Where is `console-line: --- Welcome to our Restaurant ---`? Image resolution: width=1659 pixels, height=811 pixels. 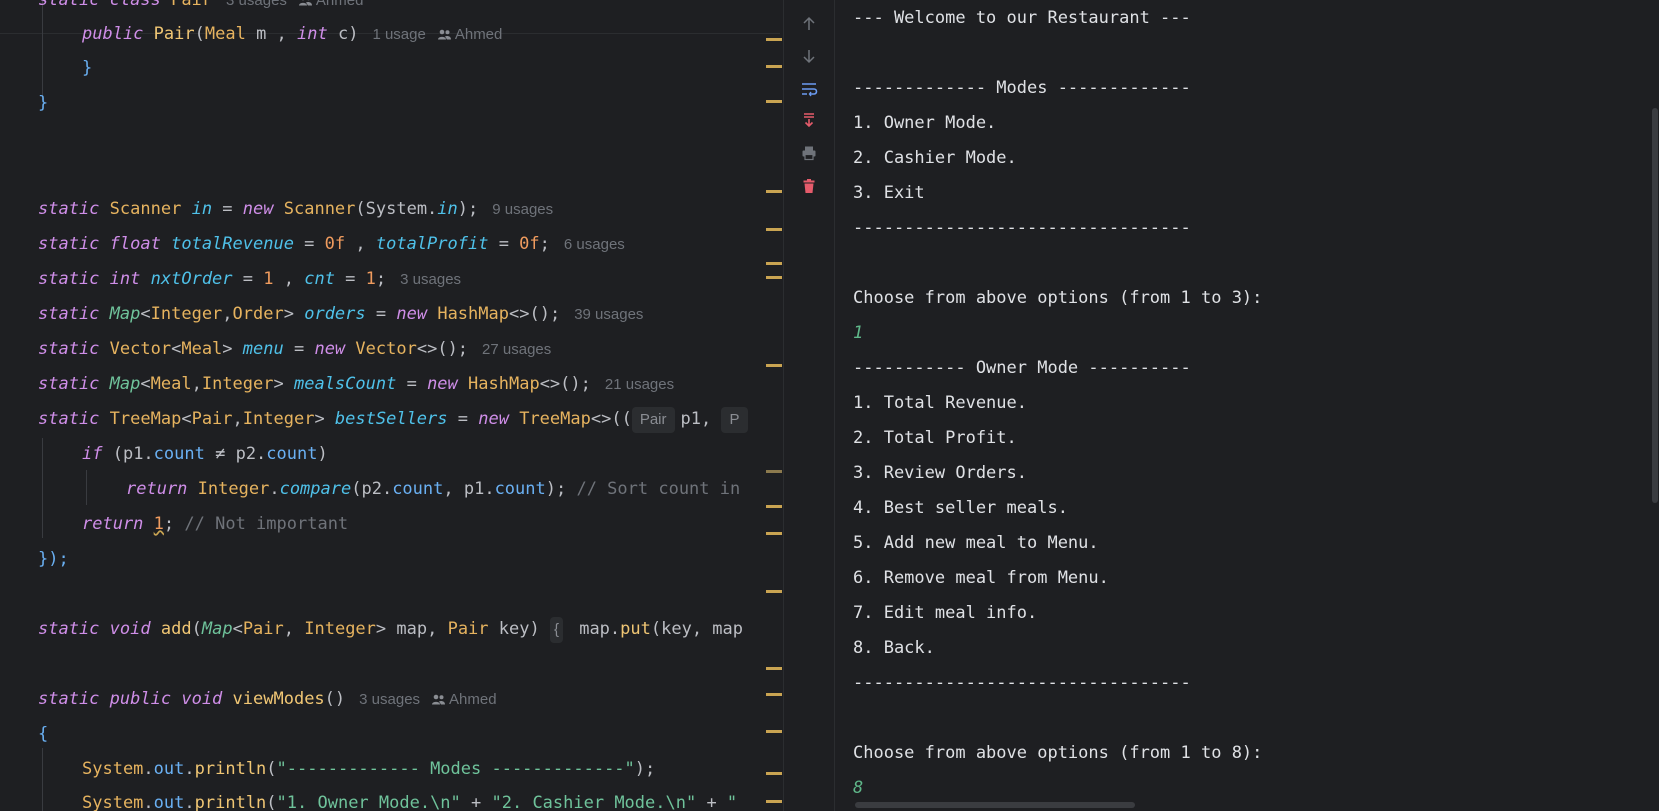
console-line: --- Welcome to our Restaurant --- is located at coordinates (1022, 18).